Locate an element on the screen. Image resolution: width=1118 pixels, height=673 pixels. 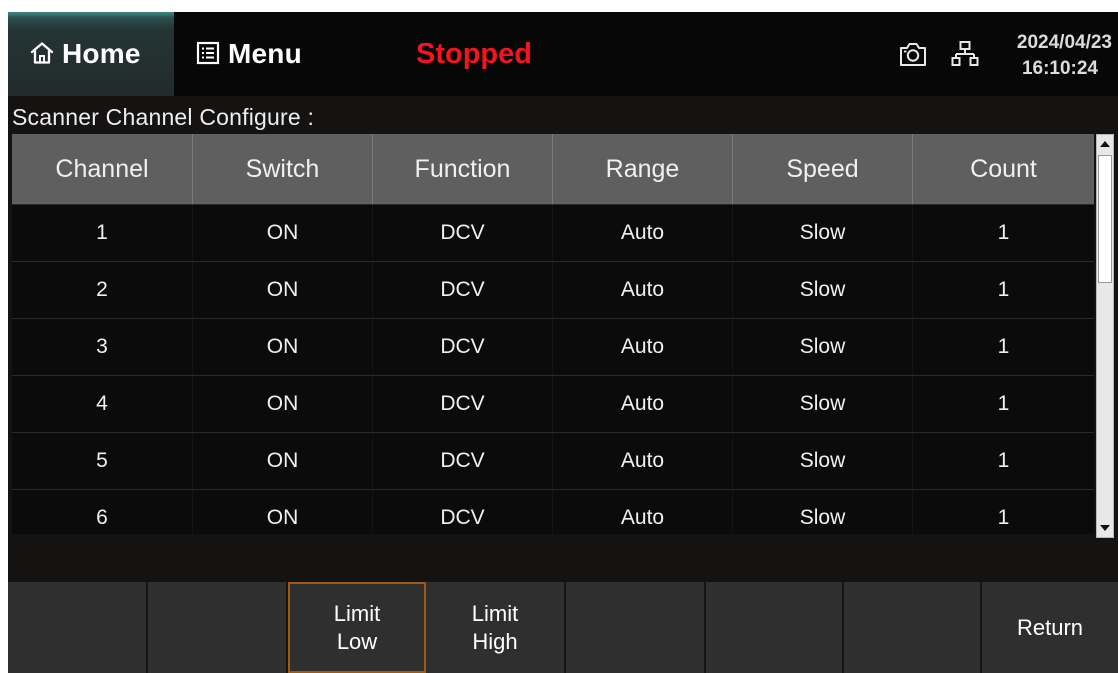
date-text: 2024/04/23 is located at coordinates (1064, 42).